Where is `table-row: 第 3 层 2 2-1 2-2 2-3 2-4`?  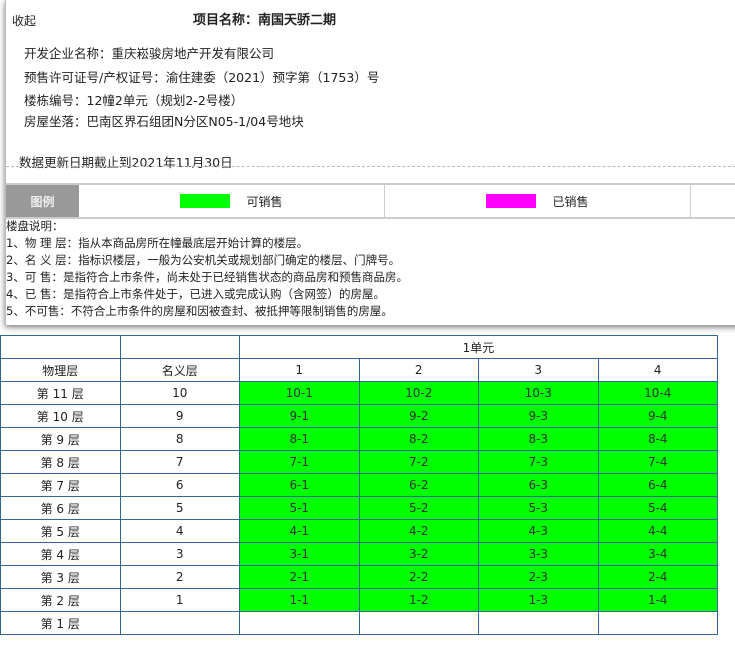 table-row: 第 3 层 2 2-1 2-2 2-3 2-4 is located at coordinates (359, 577).